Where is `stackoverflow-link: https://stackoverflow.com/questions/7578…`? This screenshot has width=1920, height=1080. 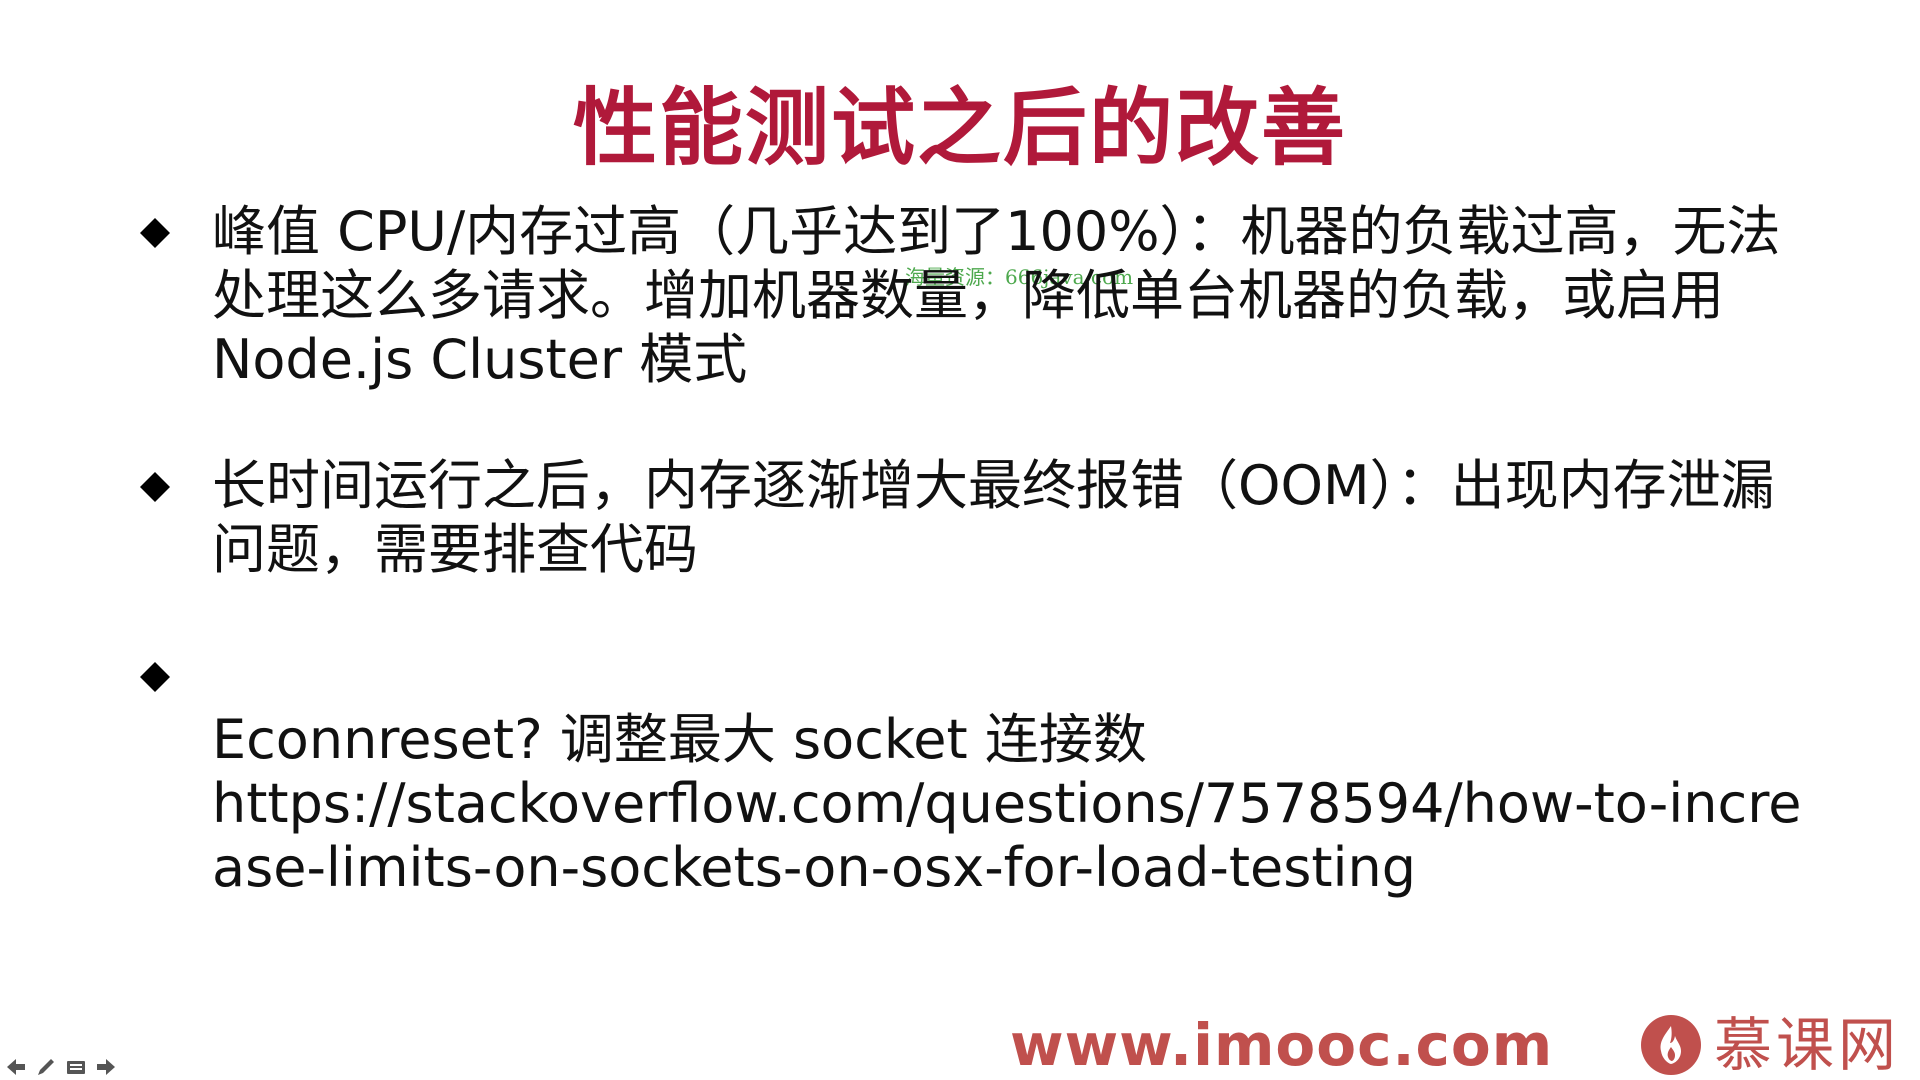 stackoverflow-link: https://stackoverflow.com/questions/7578… is located at coordinates (1012, 836).